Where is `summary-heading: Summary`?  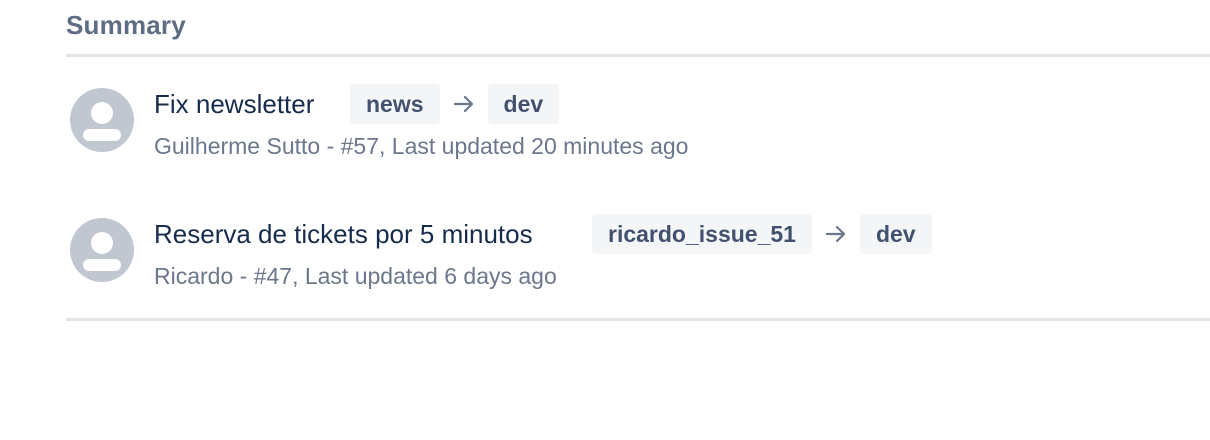 summary-heading: Summary is located at coordinates (126, 25).